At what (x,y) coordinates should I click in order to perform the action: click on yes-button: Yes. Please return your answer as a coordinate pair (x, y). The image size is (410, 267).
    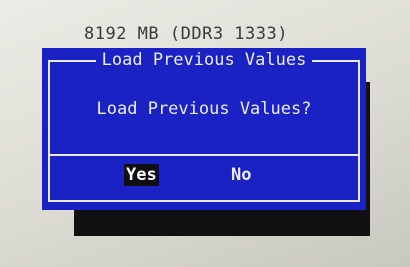
    Looking at the image, I should click on (141, 175).